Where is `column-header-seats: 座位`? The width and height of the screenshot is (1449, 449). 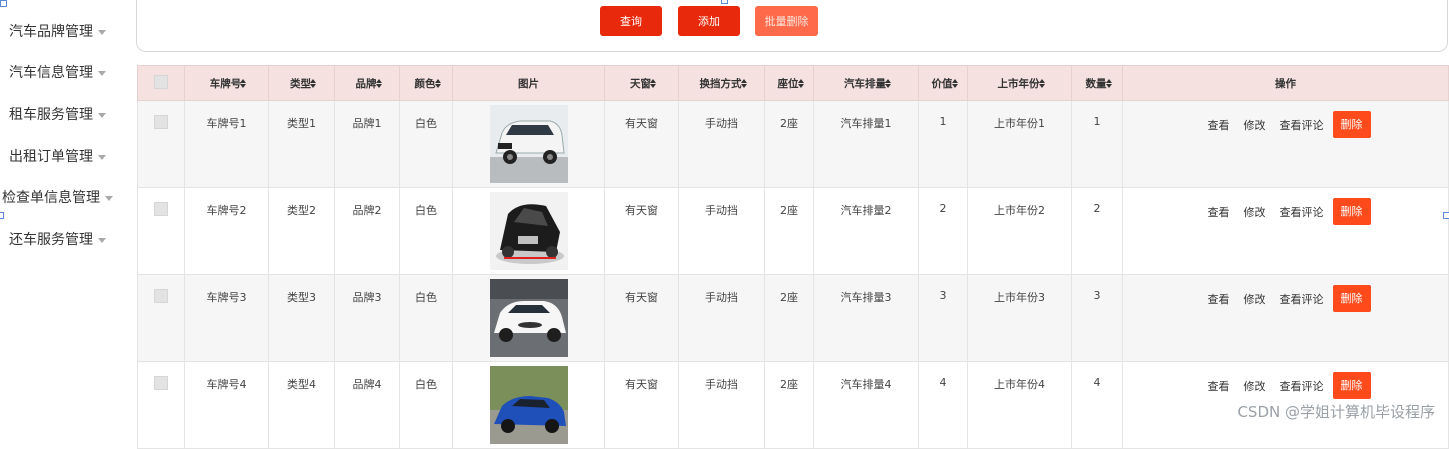
column-header-seats: 座位 is located at coordinates (789, 83).